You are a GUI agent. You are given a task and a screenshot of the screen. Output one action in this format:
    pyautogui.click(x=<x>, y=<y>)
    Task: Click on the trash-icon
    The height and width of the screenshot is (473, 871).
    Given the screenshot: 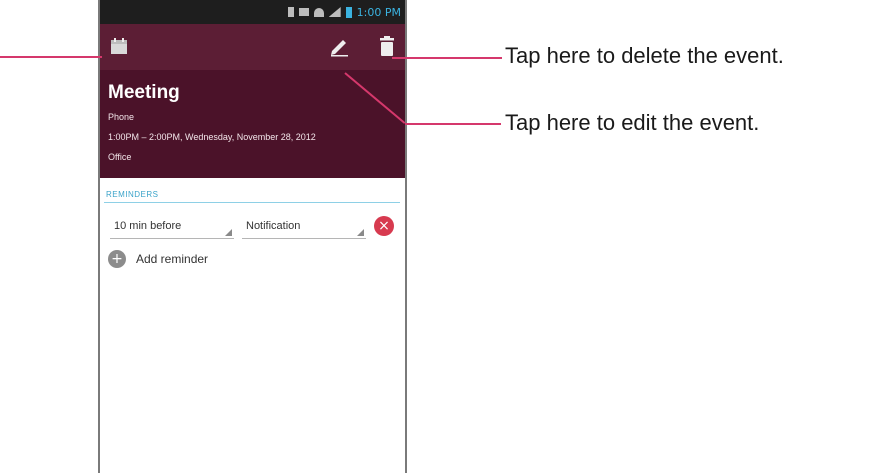 What is the action you would take?
    pyautogui.click(x=387, y=46)
    